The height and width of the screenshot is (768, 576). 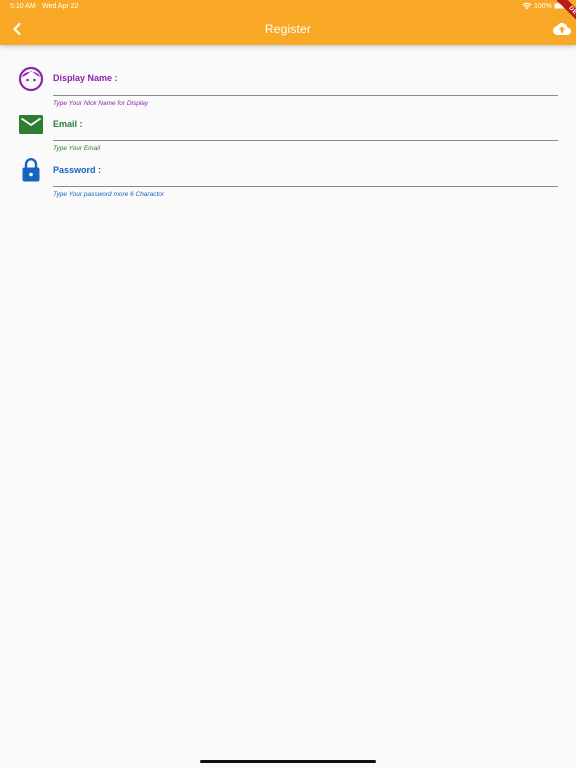 I want to click on home-indicator, so click(x=288, y=761).